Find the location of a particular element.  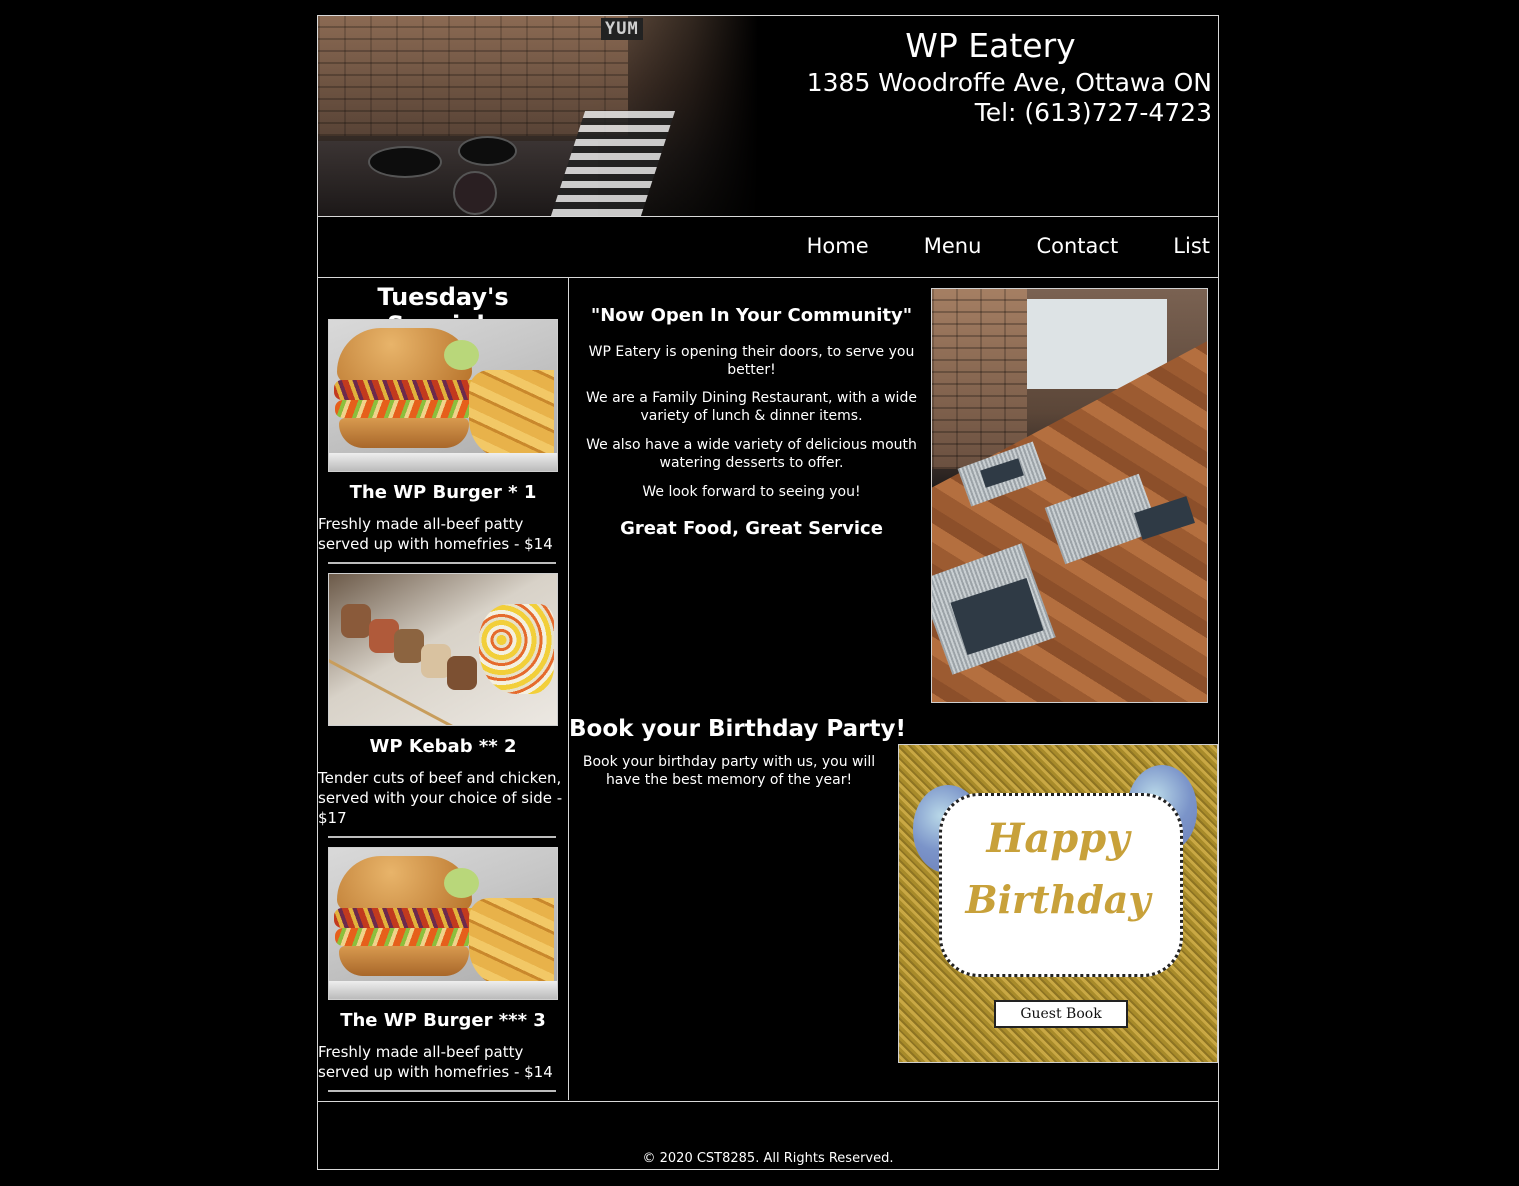

nav-item-home: Home is located at coordinates (838, 246).